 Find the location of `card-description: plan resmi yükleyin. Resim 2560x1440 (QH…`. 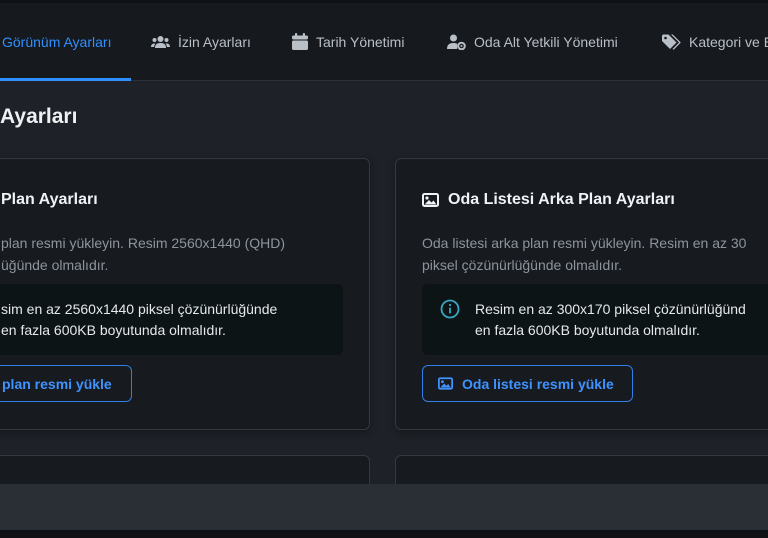

card-description: plan resmi yükleyin. Resim 2560x1440 (QH… is located at coordinates (143, 254).